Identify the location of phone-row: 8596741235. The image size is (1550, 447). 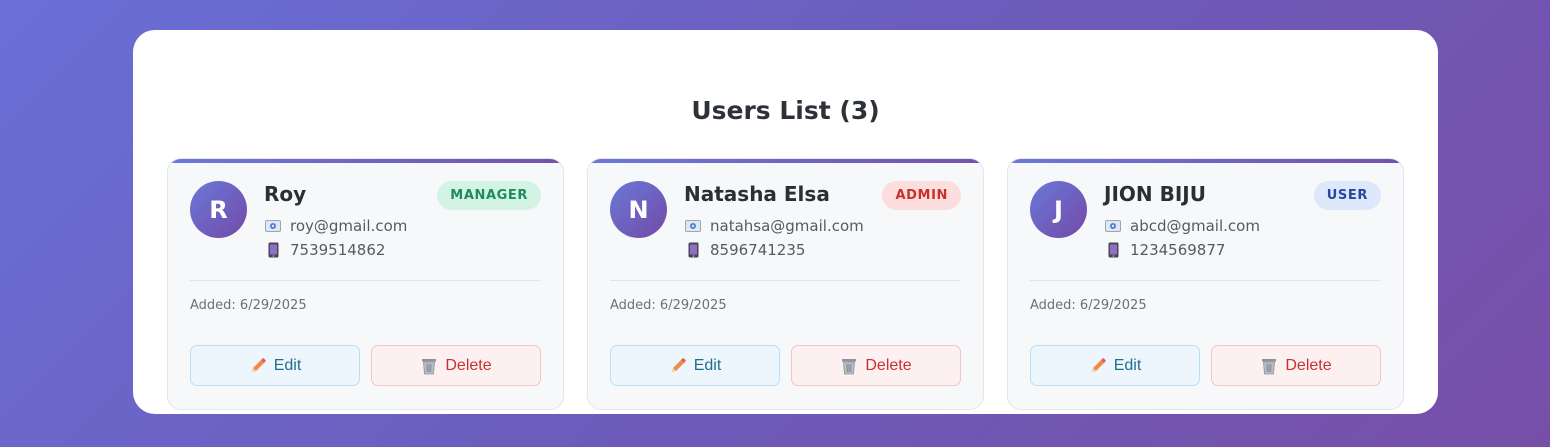
(744, 250).